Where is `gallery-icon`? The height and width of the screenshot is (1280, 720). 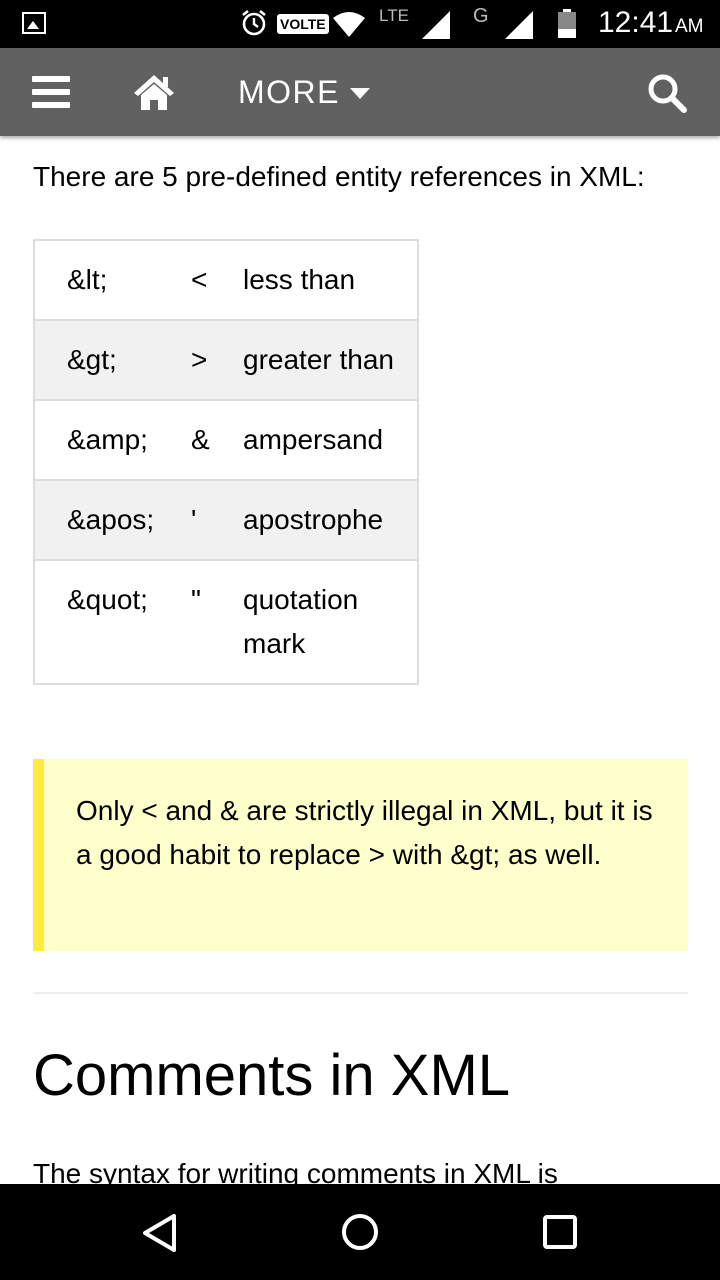 gallery-icon is located at coordinates (34, 23).